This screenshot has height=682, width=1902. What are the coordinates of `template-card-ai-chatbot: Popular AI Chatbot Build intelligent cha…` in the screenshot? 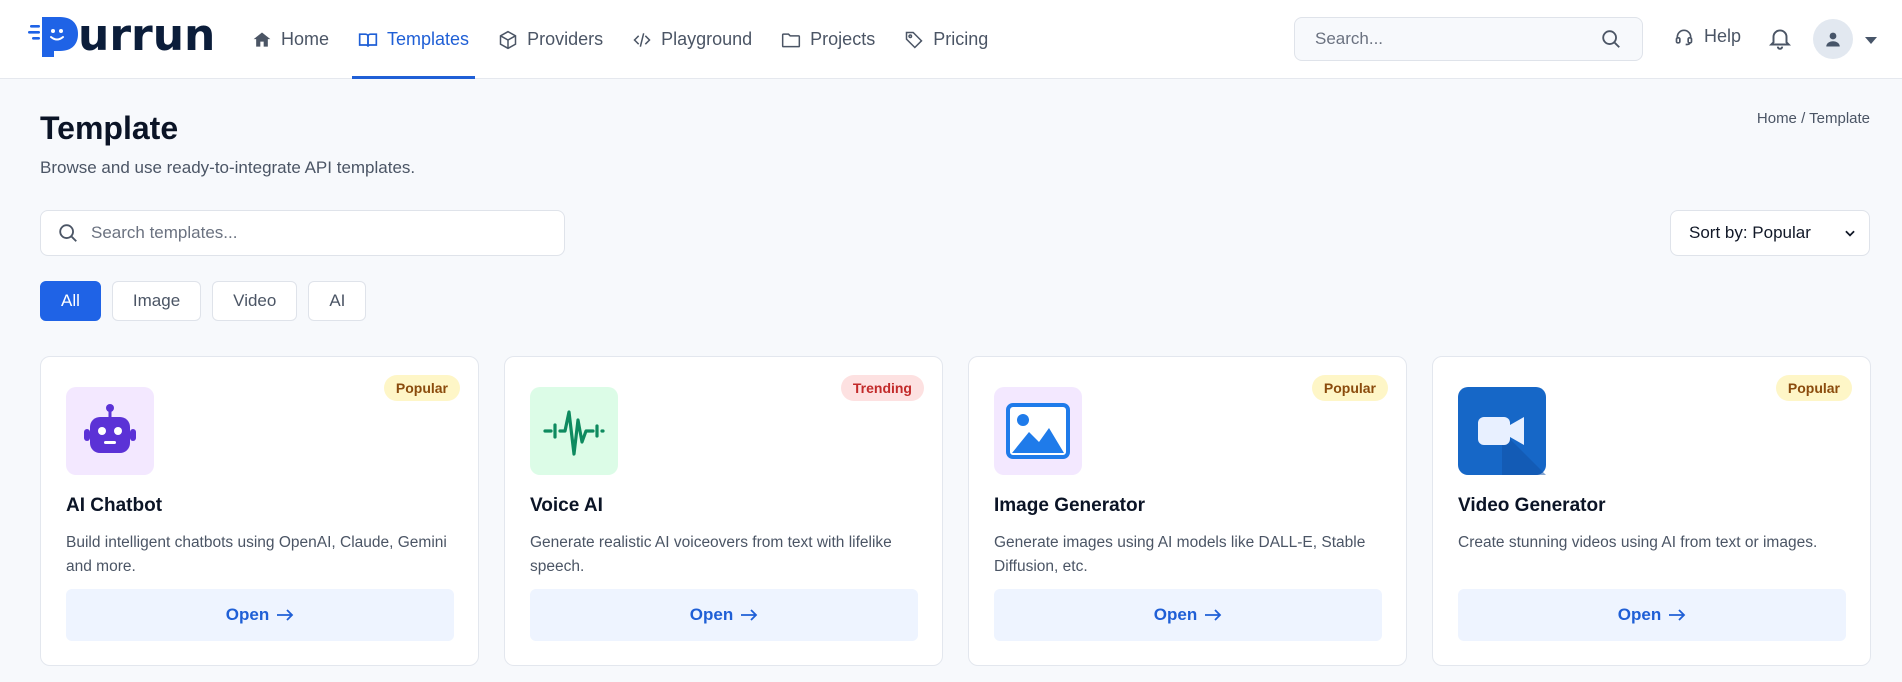 It's located at (259, 511).